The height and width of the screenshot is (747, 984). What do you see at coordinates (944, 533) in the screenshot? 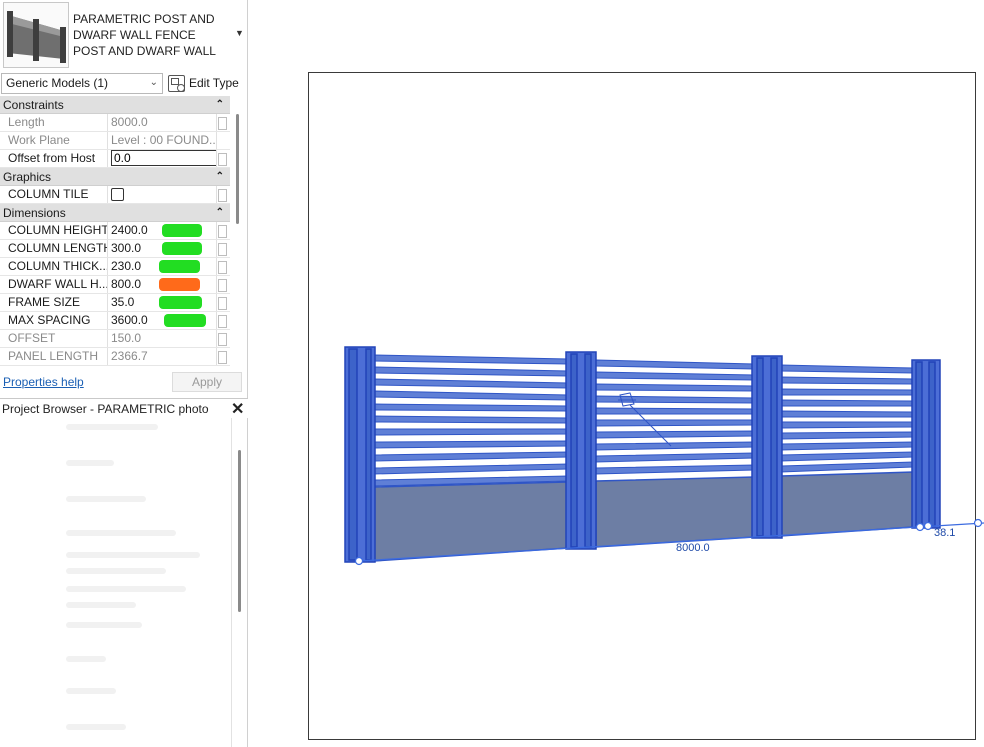
I see `side-dimension-label: 38.1` at bounding box center [944, 533].